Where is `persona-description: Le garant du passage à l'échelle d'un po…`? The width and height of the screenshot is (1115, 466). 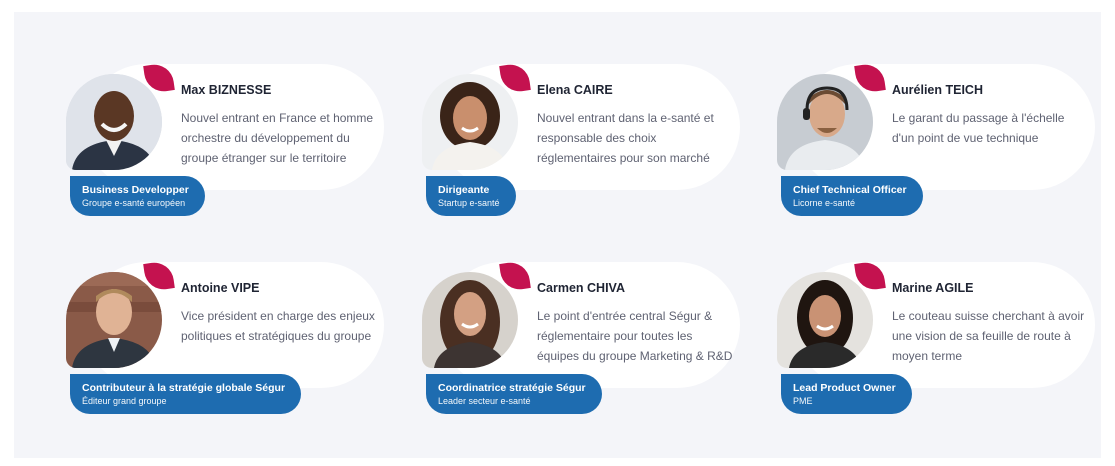 persona-description: Le garant du passage à l'échelle d'un po… is located at coordinates (978, 128).